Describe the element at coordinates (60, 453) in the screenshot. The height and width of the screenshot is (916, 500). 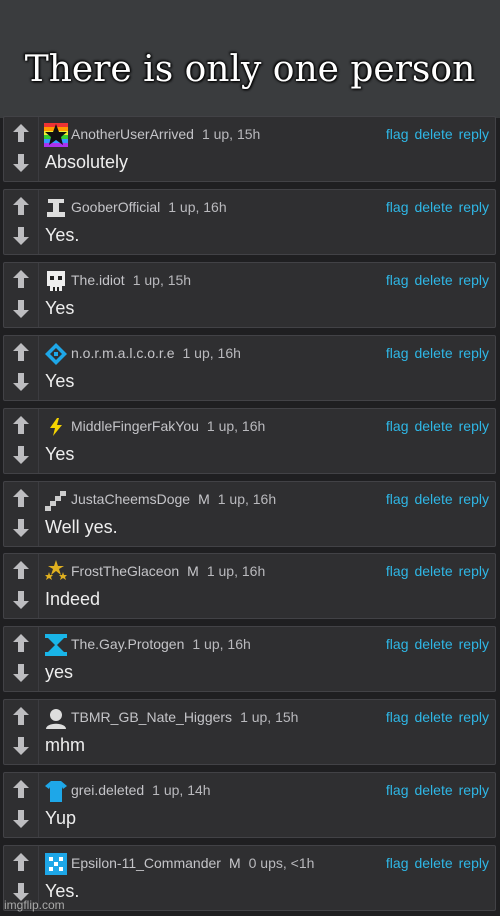
I see `comment-text: Yes` at that location.